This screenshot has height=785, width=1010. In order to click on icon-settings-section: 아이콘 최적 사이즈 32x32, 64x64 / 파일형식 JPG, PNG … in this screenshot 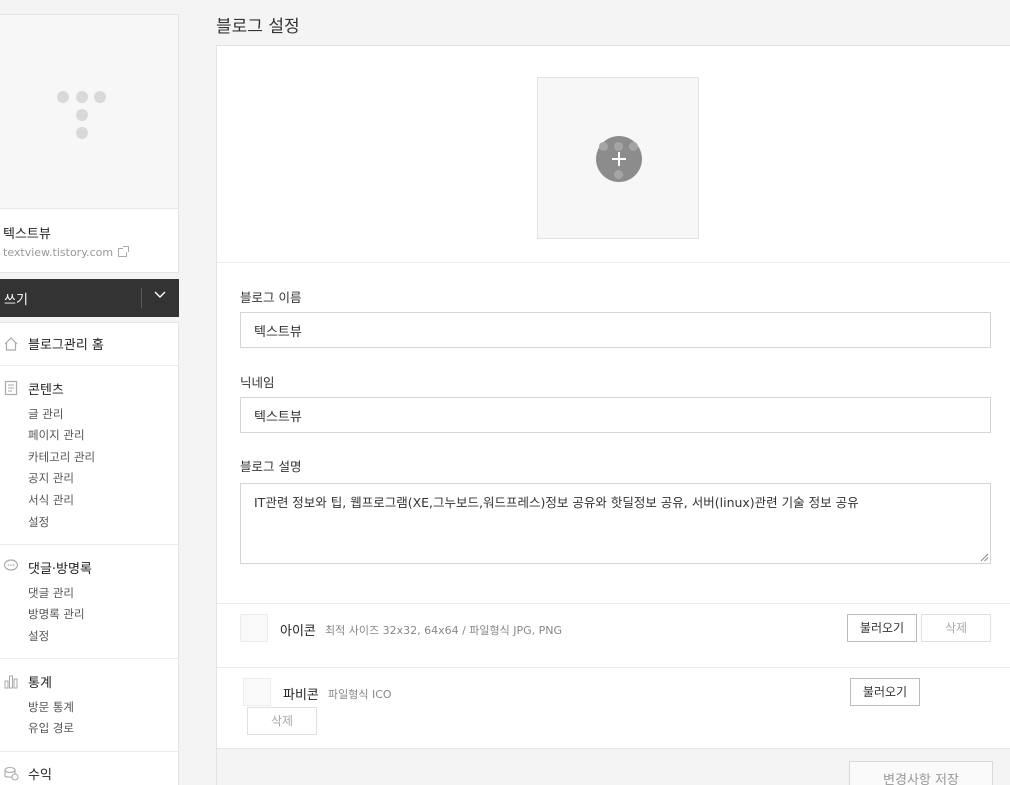, I will do `click(613, 675)`.